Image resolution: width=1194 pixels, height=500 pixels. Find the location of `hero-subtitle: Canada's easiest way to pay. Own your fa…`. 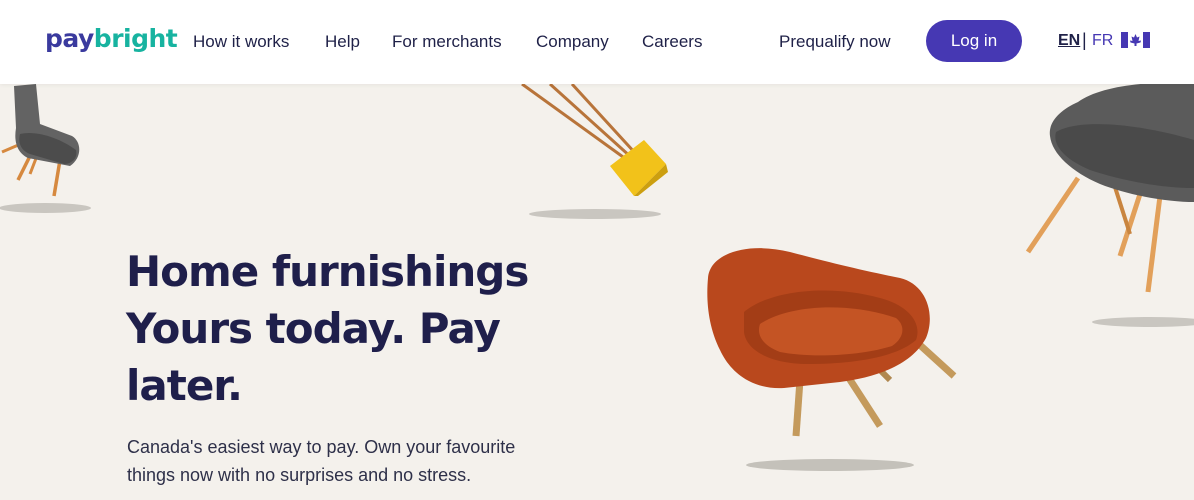

hero-subtitle: Canada's easiest way to pay. Own your fa… is located at coordinates (321, 461).